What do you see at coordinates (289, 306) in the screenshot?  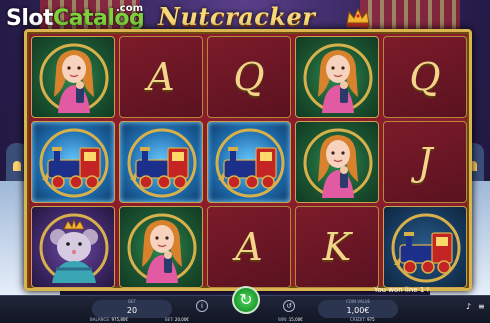 I see `autoplay-icon: ↺` at bounding box center [289, 306].